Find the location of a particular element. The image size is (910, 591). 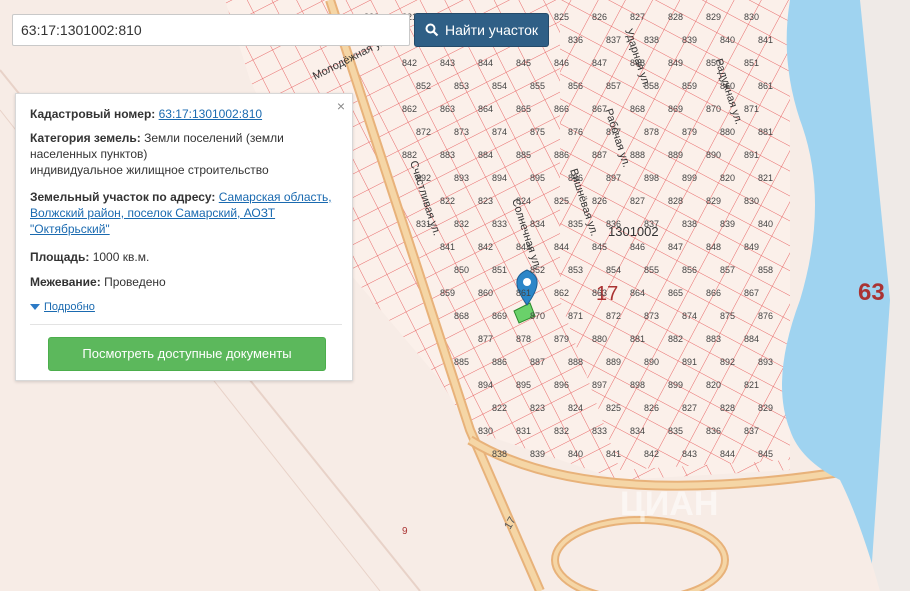

parcel-number: 840 is located at coordinates (575, 454).